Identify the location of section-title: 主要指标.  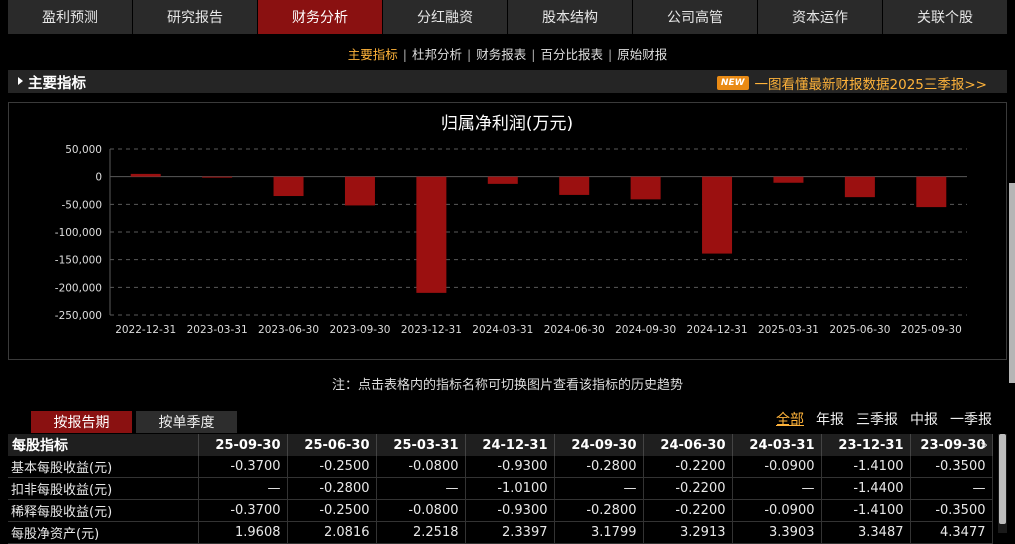
(57, 84).